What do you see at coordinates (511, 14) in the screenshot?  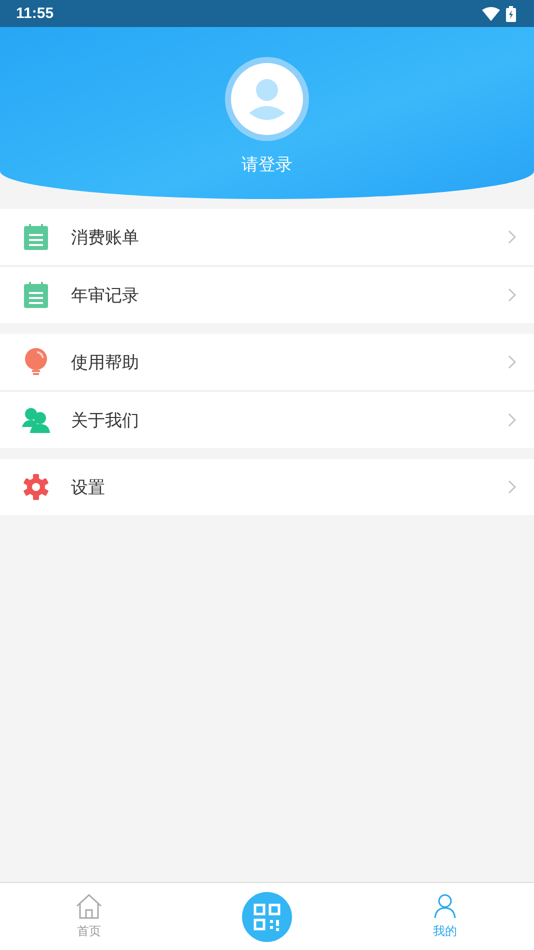 I see `battery-icon` at bounding box center [511, 14].